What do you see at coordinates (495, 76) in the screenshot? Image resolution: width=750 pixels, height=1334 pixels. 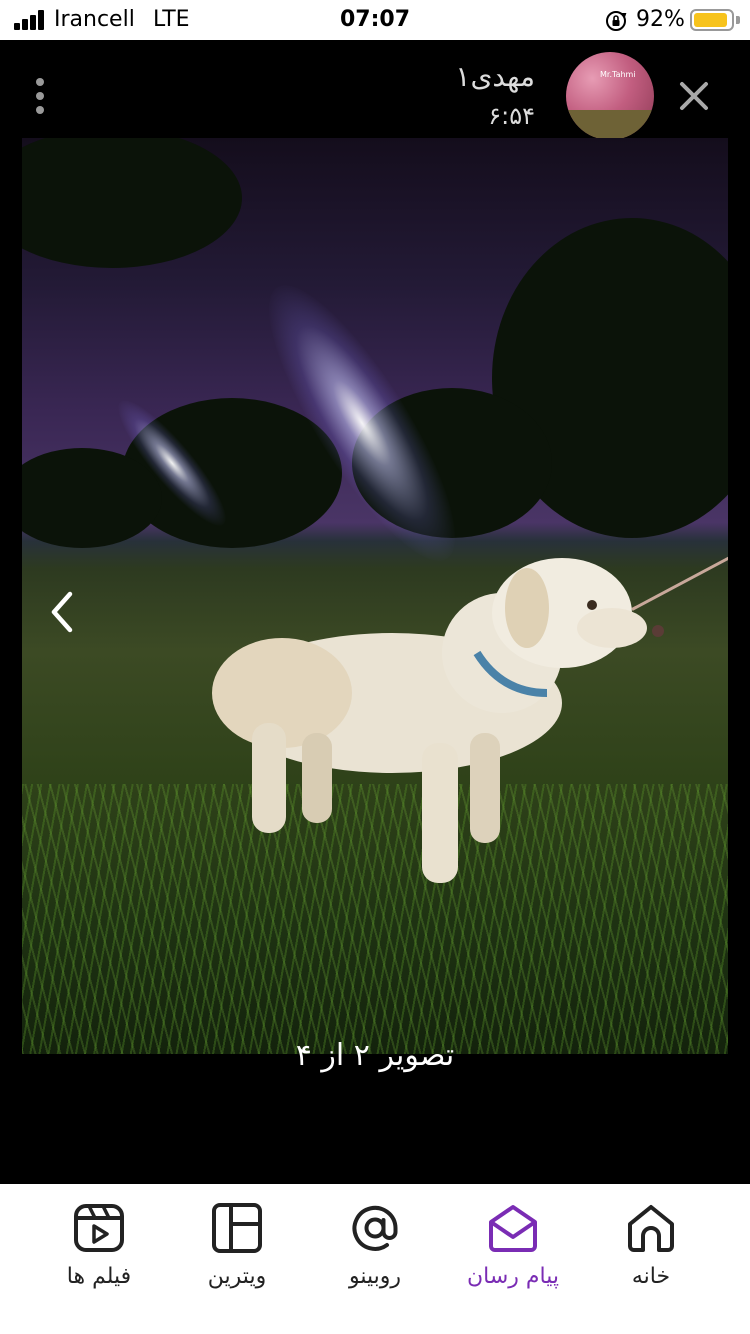 I see `sender-name: مهدی۱` at bounding box center [495, 76].